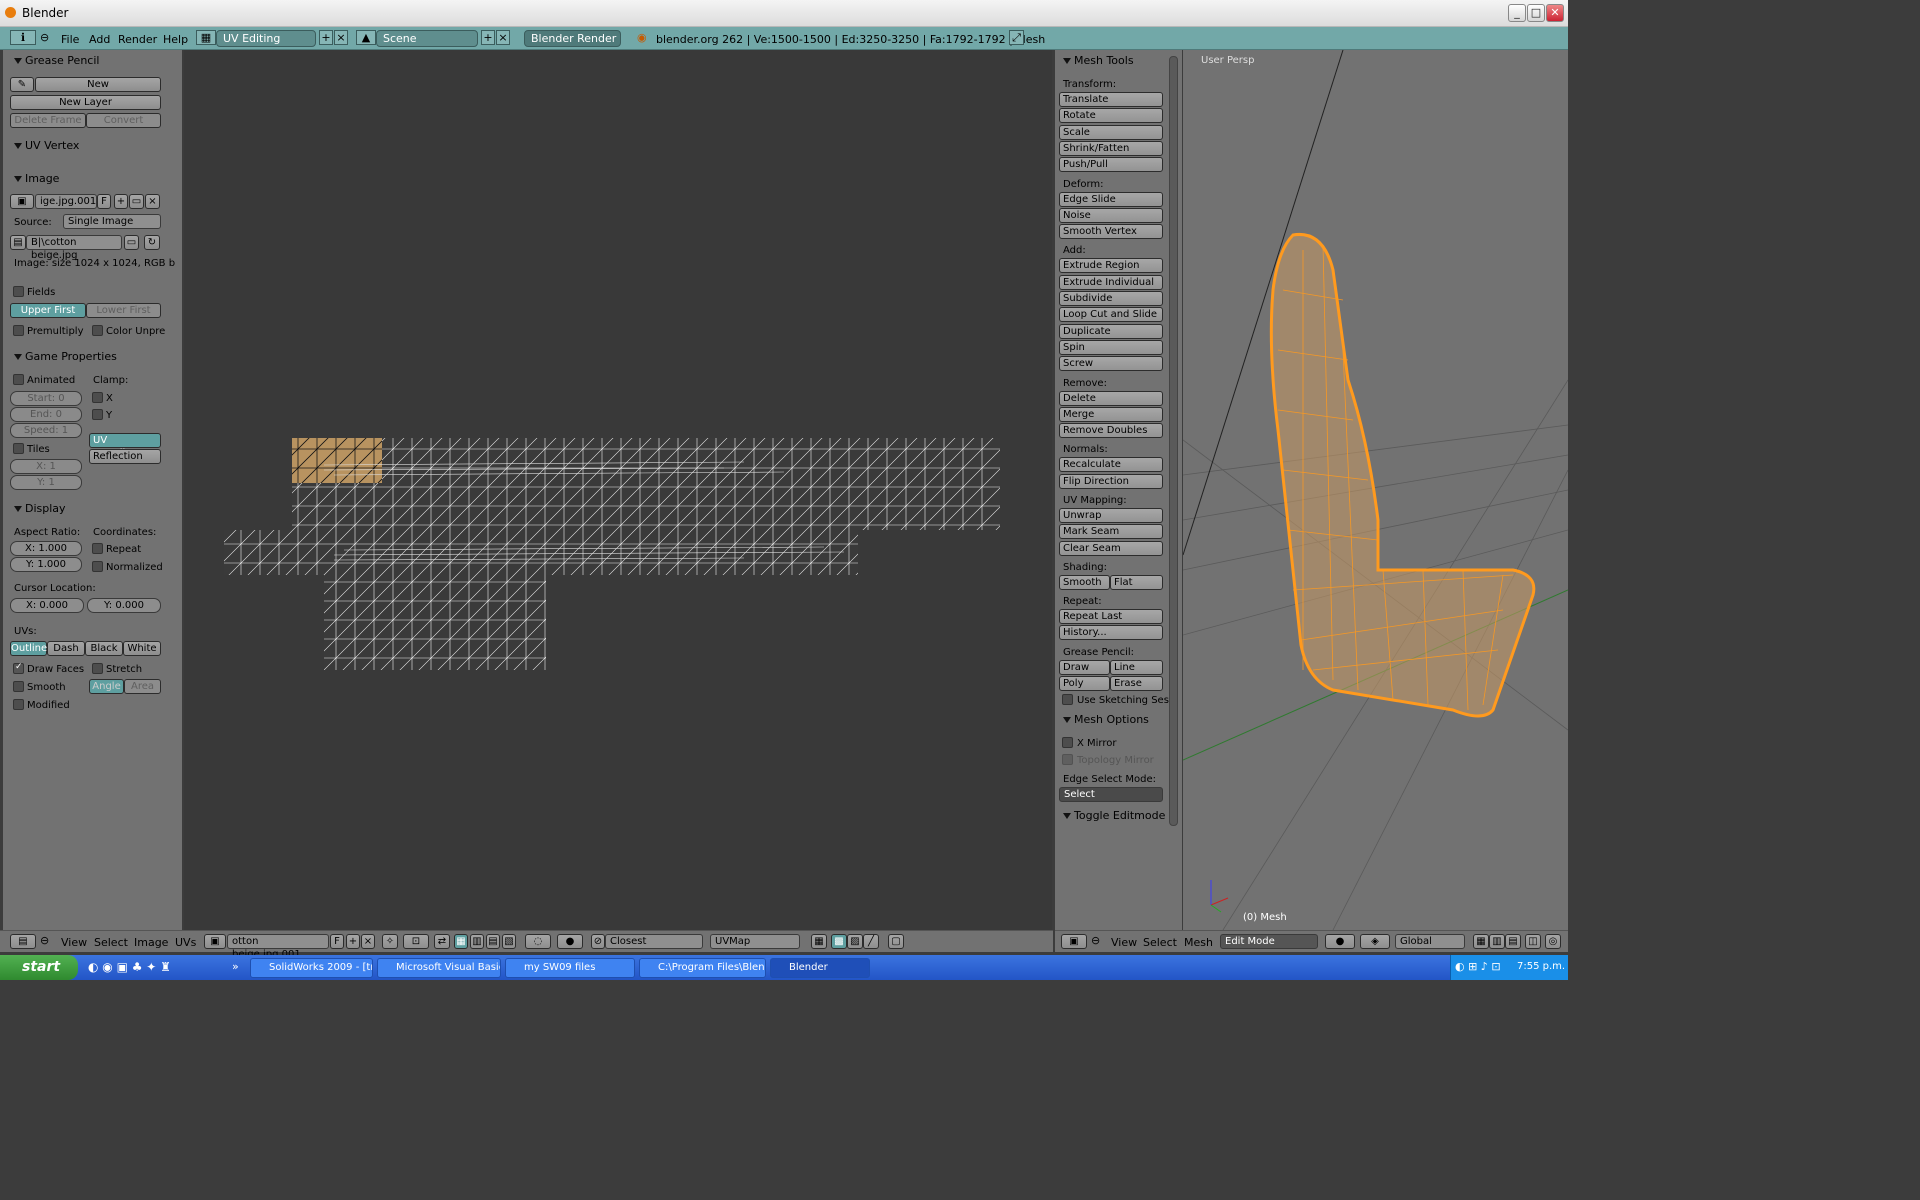  Describe the element at coordinates (137, 39) in the screenshot. I see `menu-render: Render` at that location.